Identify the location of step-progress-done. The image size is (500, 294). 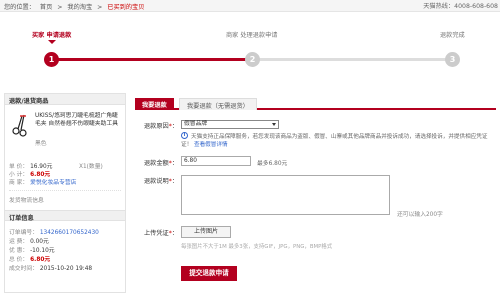
(151, 59).